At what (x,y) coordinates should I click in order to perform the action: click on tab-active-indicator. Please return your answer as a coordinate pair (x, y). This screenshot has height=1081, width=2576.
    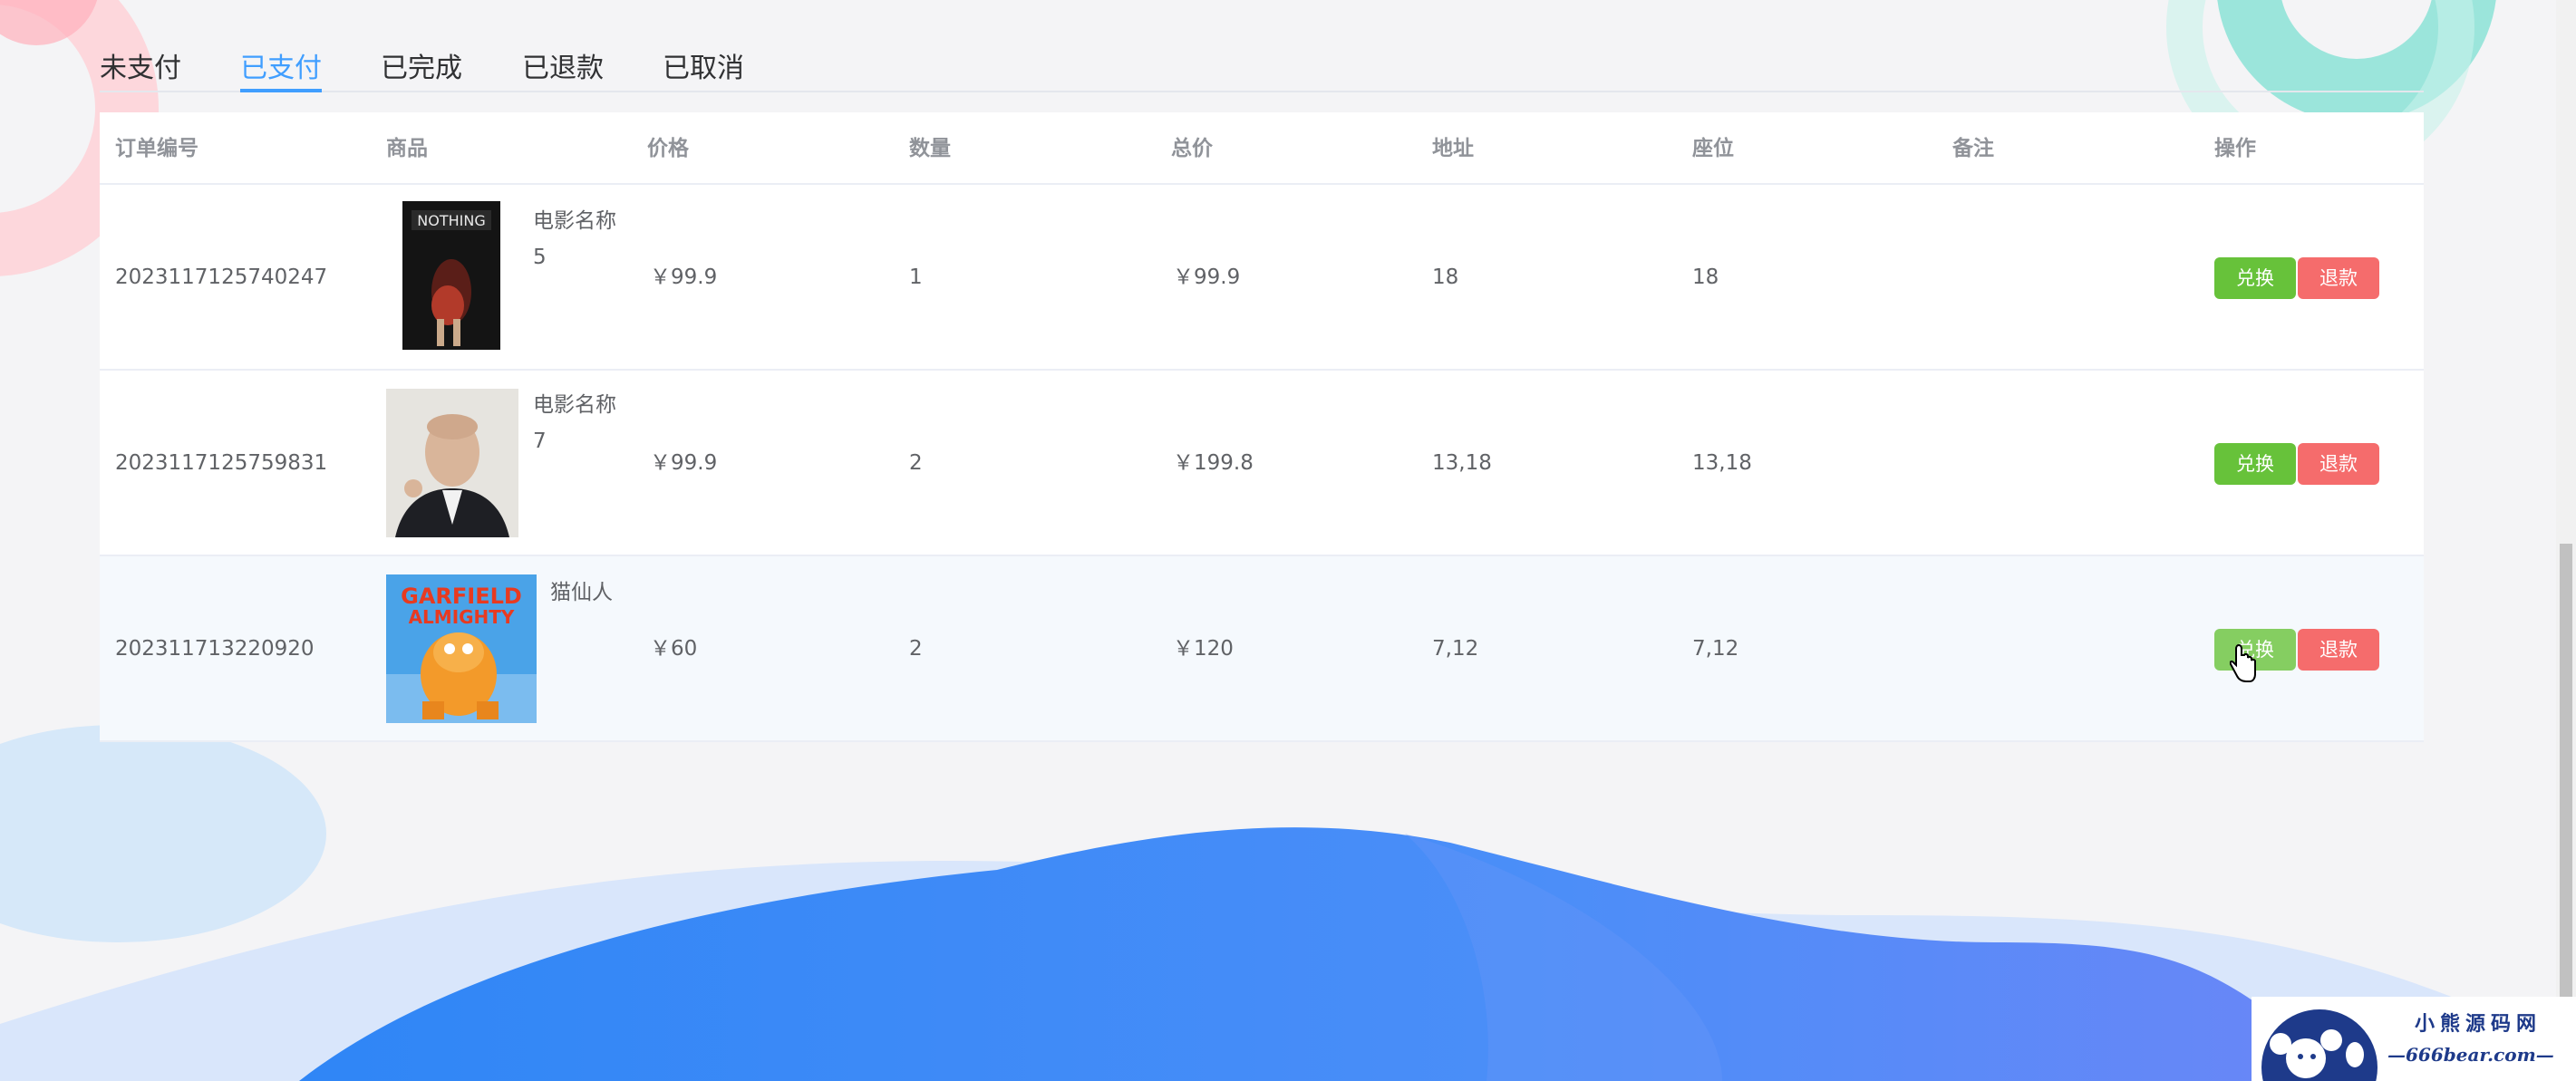
    Looking at the image, I should click on (281, 90).